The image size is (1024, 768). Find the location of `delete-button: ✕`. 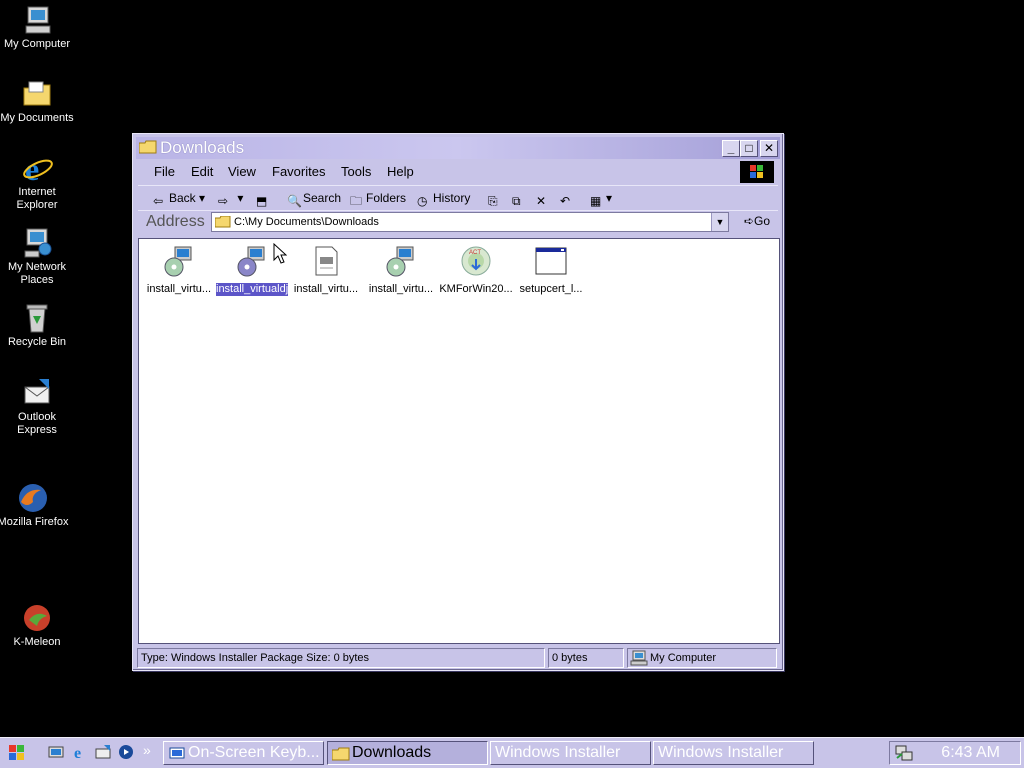

delete-button: ✕ is located at coordinates (544, 199).